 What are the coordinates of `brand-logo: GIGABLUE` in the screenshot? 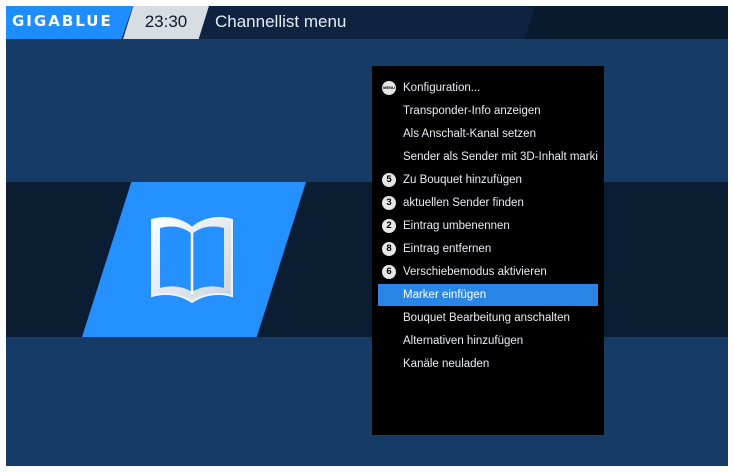 It's located at (62, 21).